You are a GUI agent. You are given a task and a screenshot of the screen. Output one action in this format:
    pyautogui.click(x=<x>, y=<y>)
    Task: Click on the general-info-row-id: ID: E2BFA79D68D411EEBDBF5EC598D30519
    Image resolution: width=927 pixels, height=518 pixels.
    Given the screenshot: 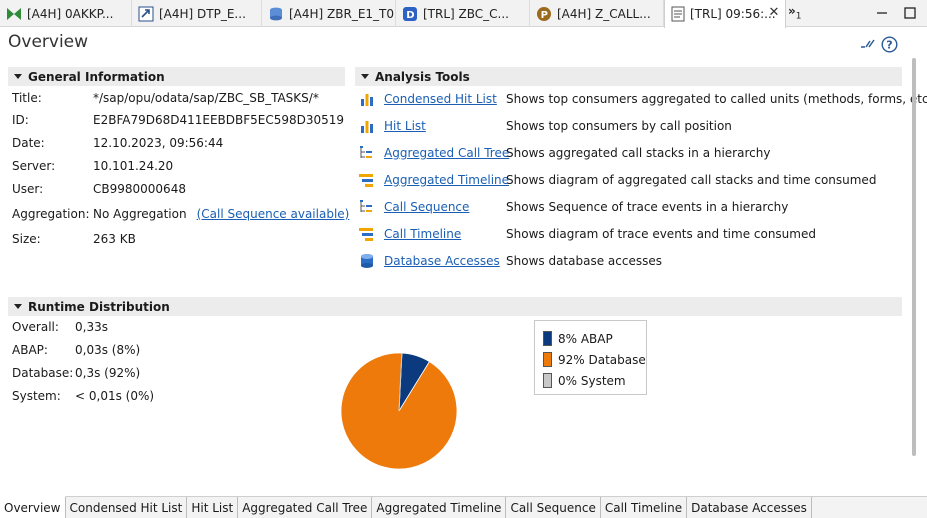 What is the action you would take?
    pyautogui.click(x=178, y=120)
    